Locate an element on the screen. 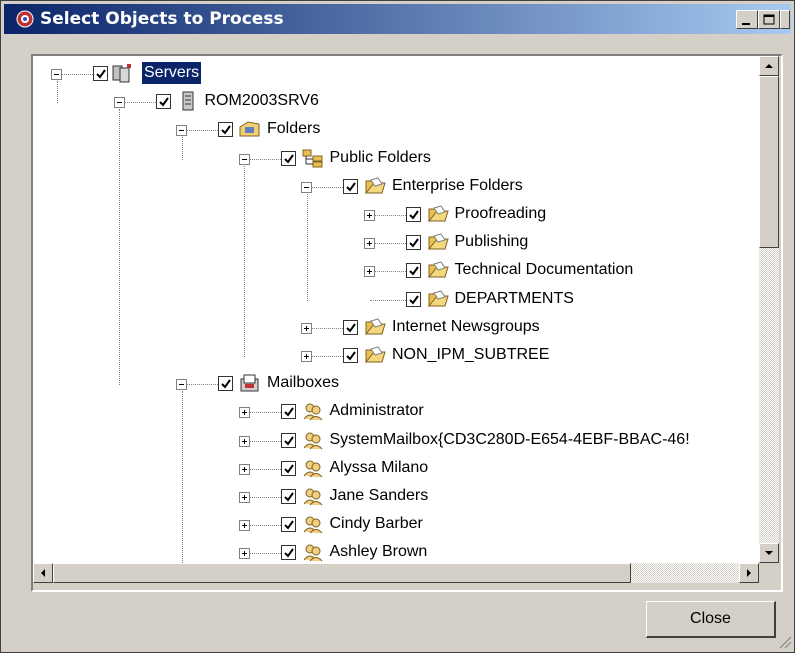 The height and width of the screenshot is (653, 795). tree-node-cindy-barber: Cindy Barber is located at coordinates (393, 527).